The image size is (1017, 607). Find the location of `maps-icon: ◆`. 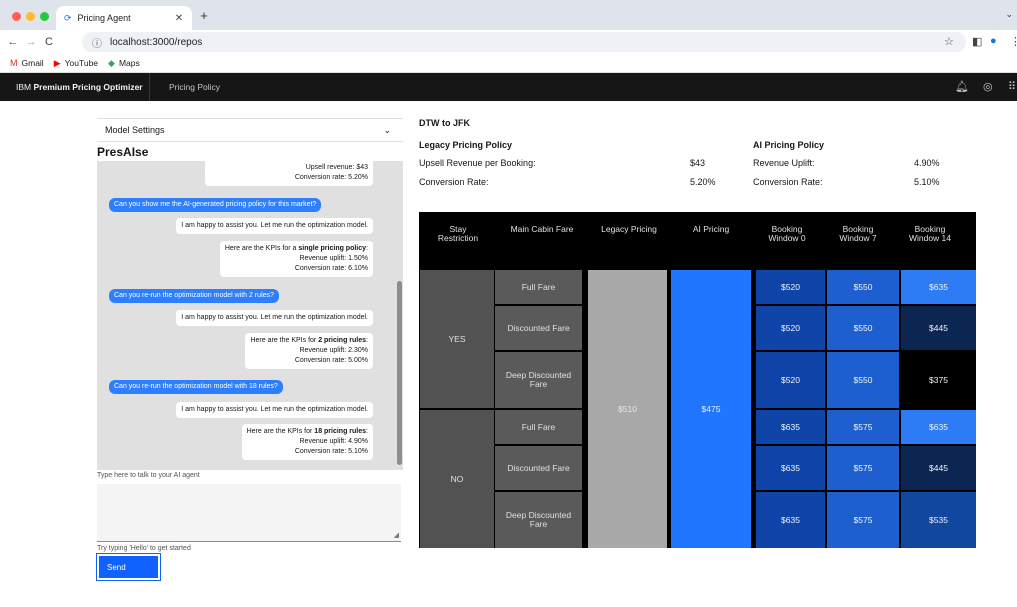

maps-icon: ◆ is located at coordinates (111, 62).